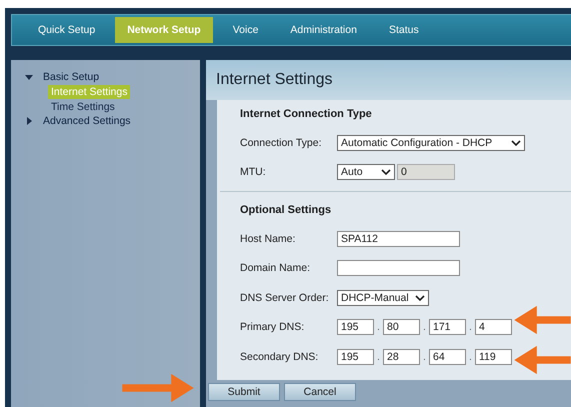 The width and height of the screenshot is (571, 407). I want to click on section-heading: Internet Connection Type, so click(306, 115).